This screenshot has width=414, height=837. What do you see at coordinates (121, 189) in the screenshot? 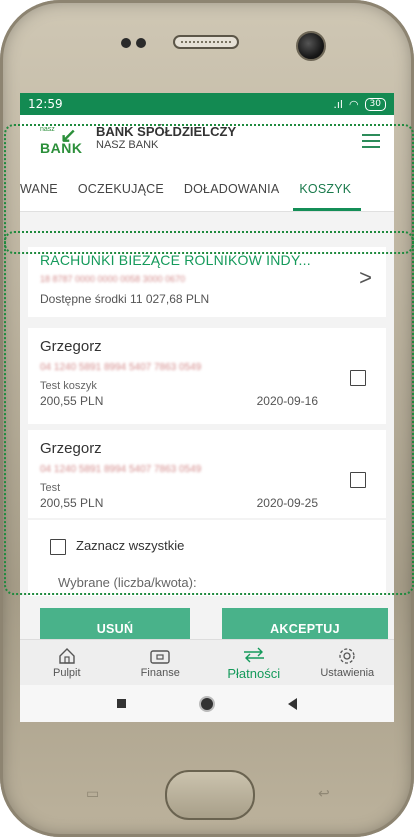
I see `tab-oczekujace: OCZEKUJĄCE` at bounding box center [121, 189].